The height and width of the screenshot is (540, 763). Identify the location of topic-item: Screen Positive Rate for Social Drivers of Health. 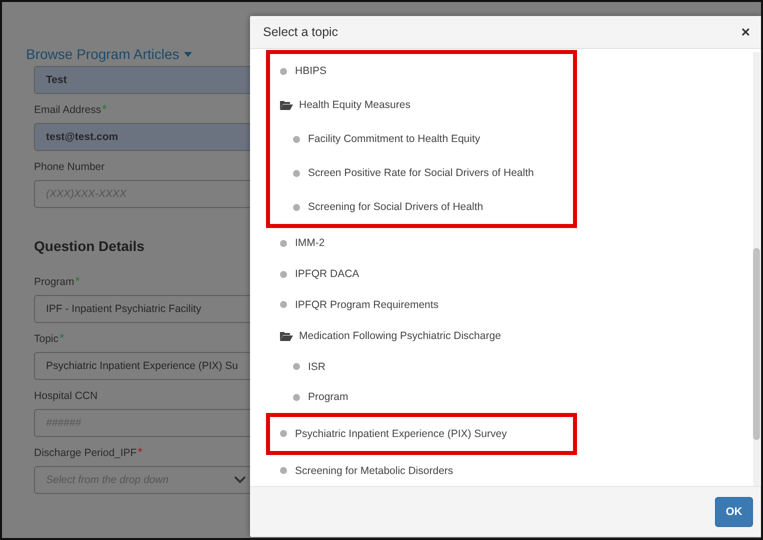
(426, 173).